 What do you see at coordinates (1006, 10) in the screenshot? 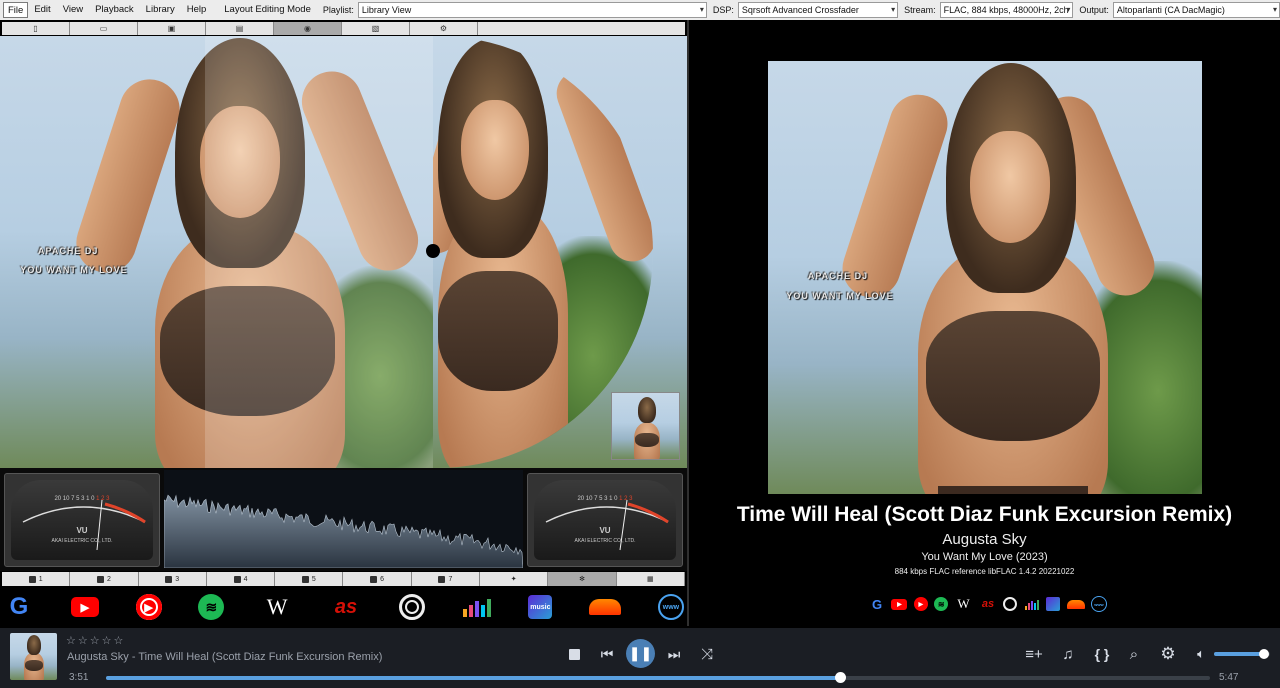
I see `stream-select: FLAC, 884 kbps, 48000Hz, 2ch ▾` at bounding box center [1006, 10].